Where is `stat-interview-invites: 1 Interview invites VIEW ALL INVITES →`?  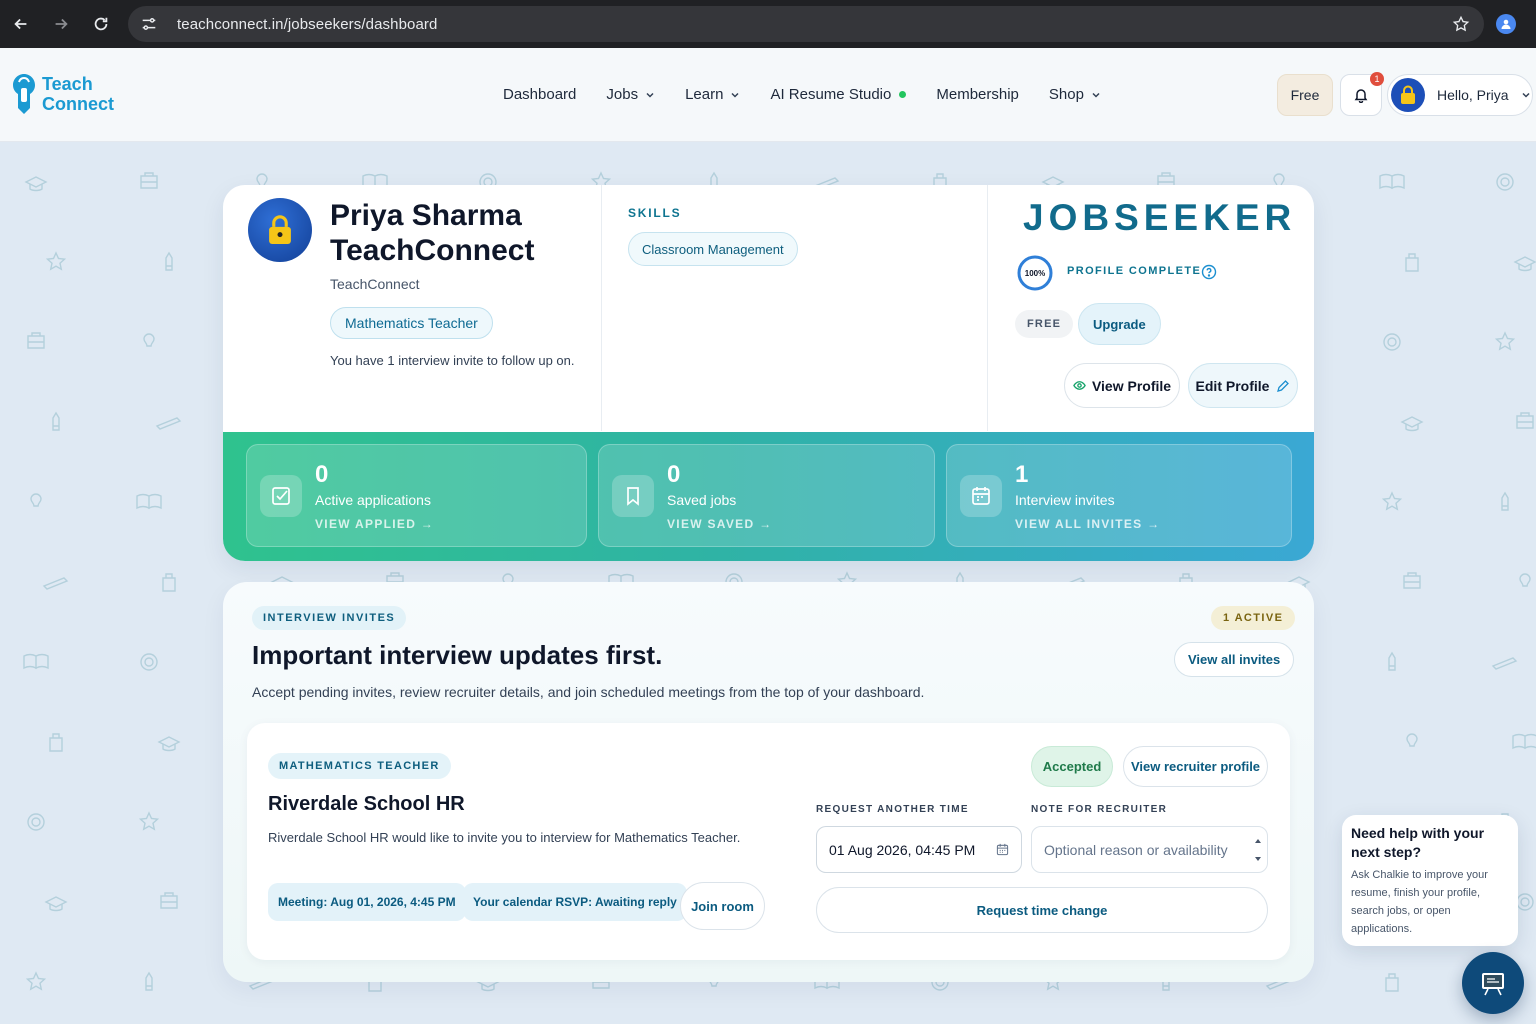
stat-interview-invites: 1 Interview invites VIEW ALL INVITES → is located at coordinates (1119, 495).